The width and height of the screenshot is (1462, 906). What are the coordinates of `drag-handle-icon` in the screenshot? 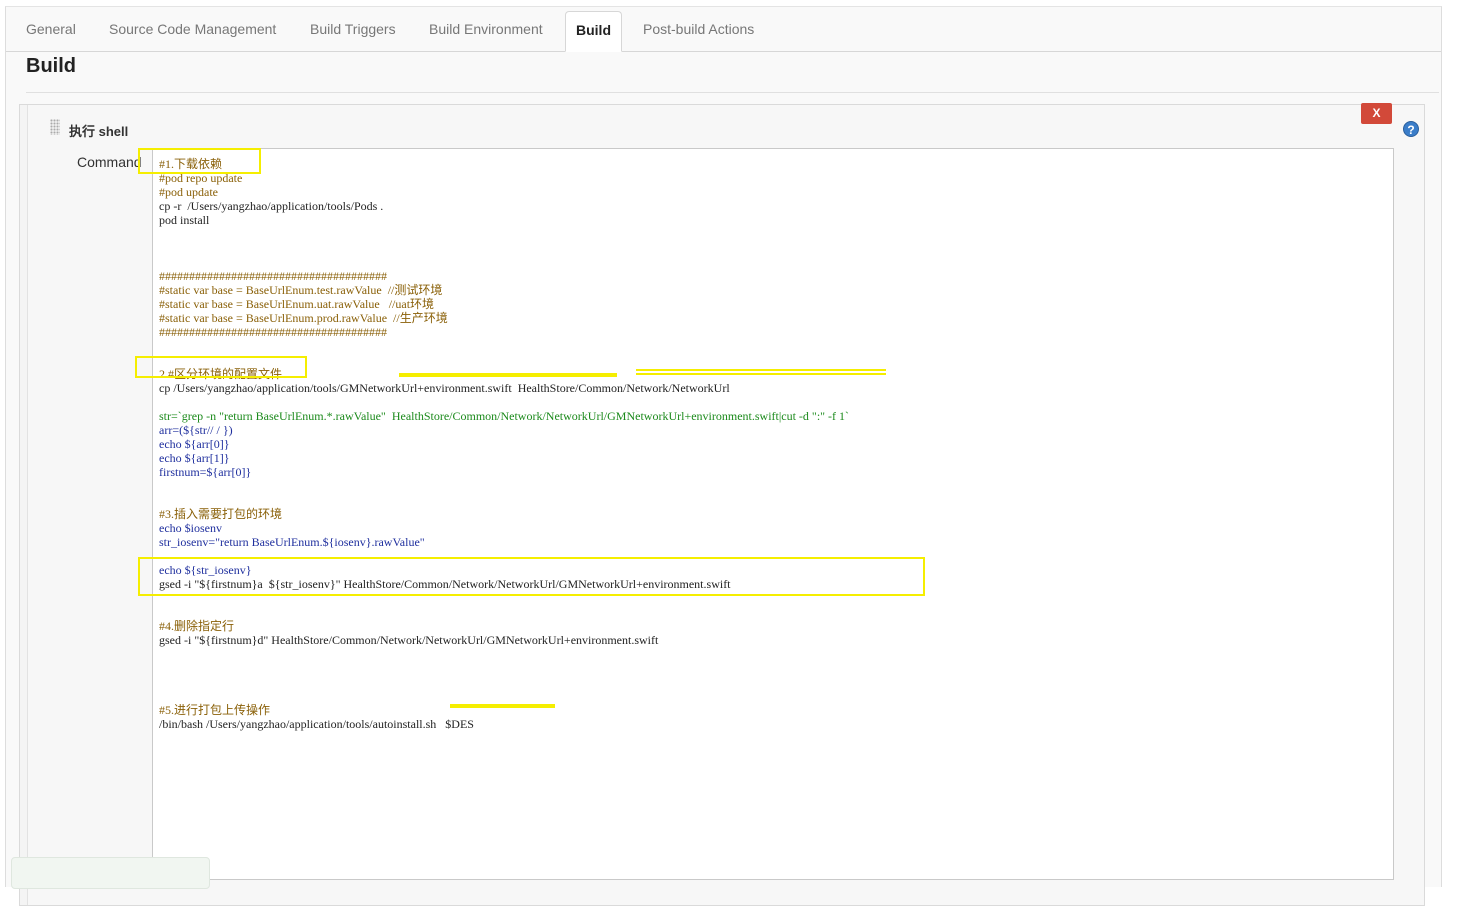 It's located at (55, 127).